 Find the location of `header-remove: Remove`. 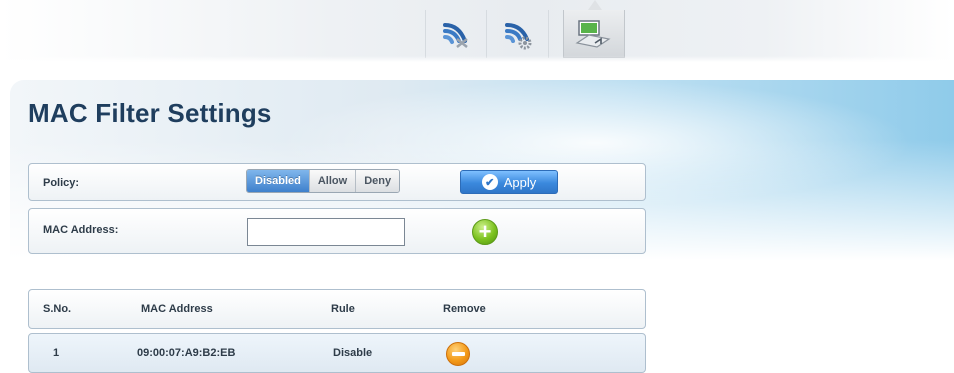

header-remove: Remove is located at coordinates (464, 309).